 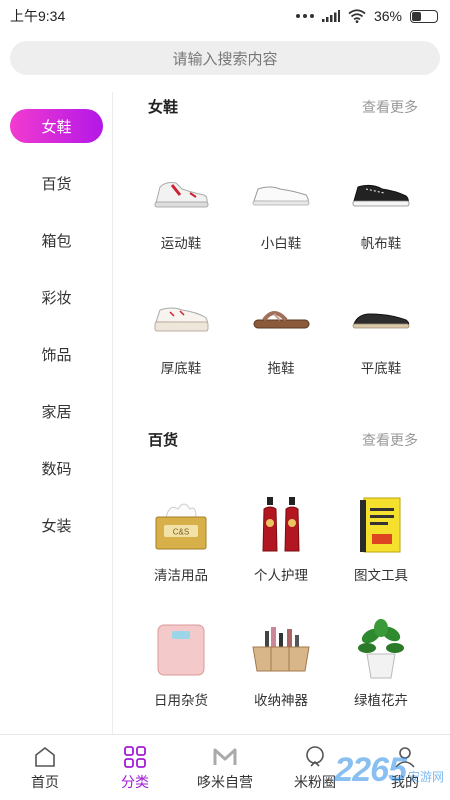 I want to click on sidebar-item-womens-clothing: 女装, so click(x=56, y=525).